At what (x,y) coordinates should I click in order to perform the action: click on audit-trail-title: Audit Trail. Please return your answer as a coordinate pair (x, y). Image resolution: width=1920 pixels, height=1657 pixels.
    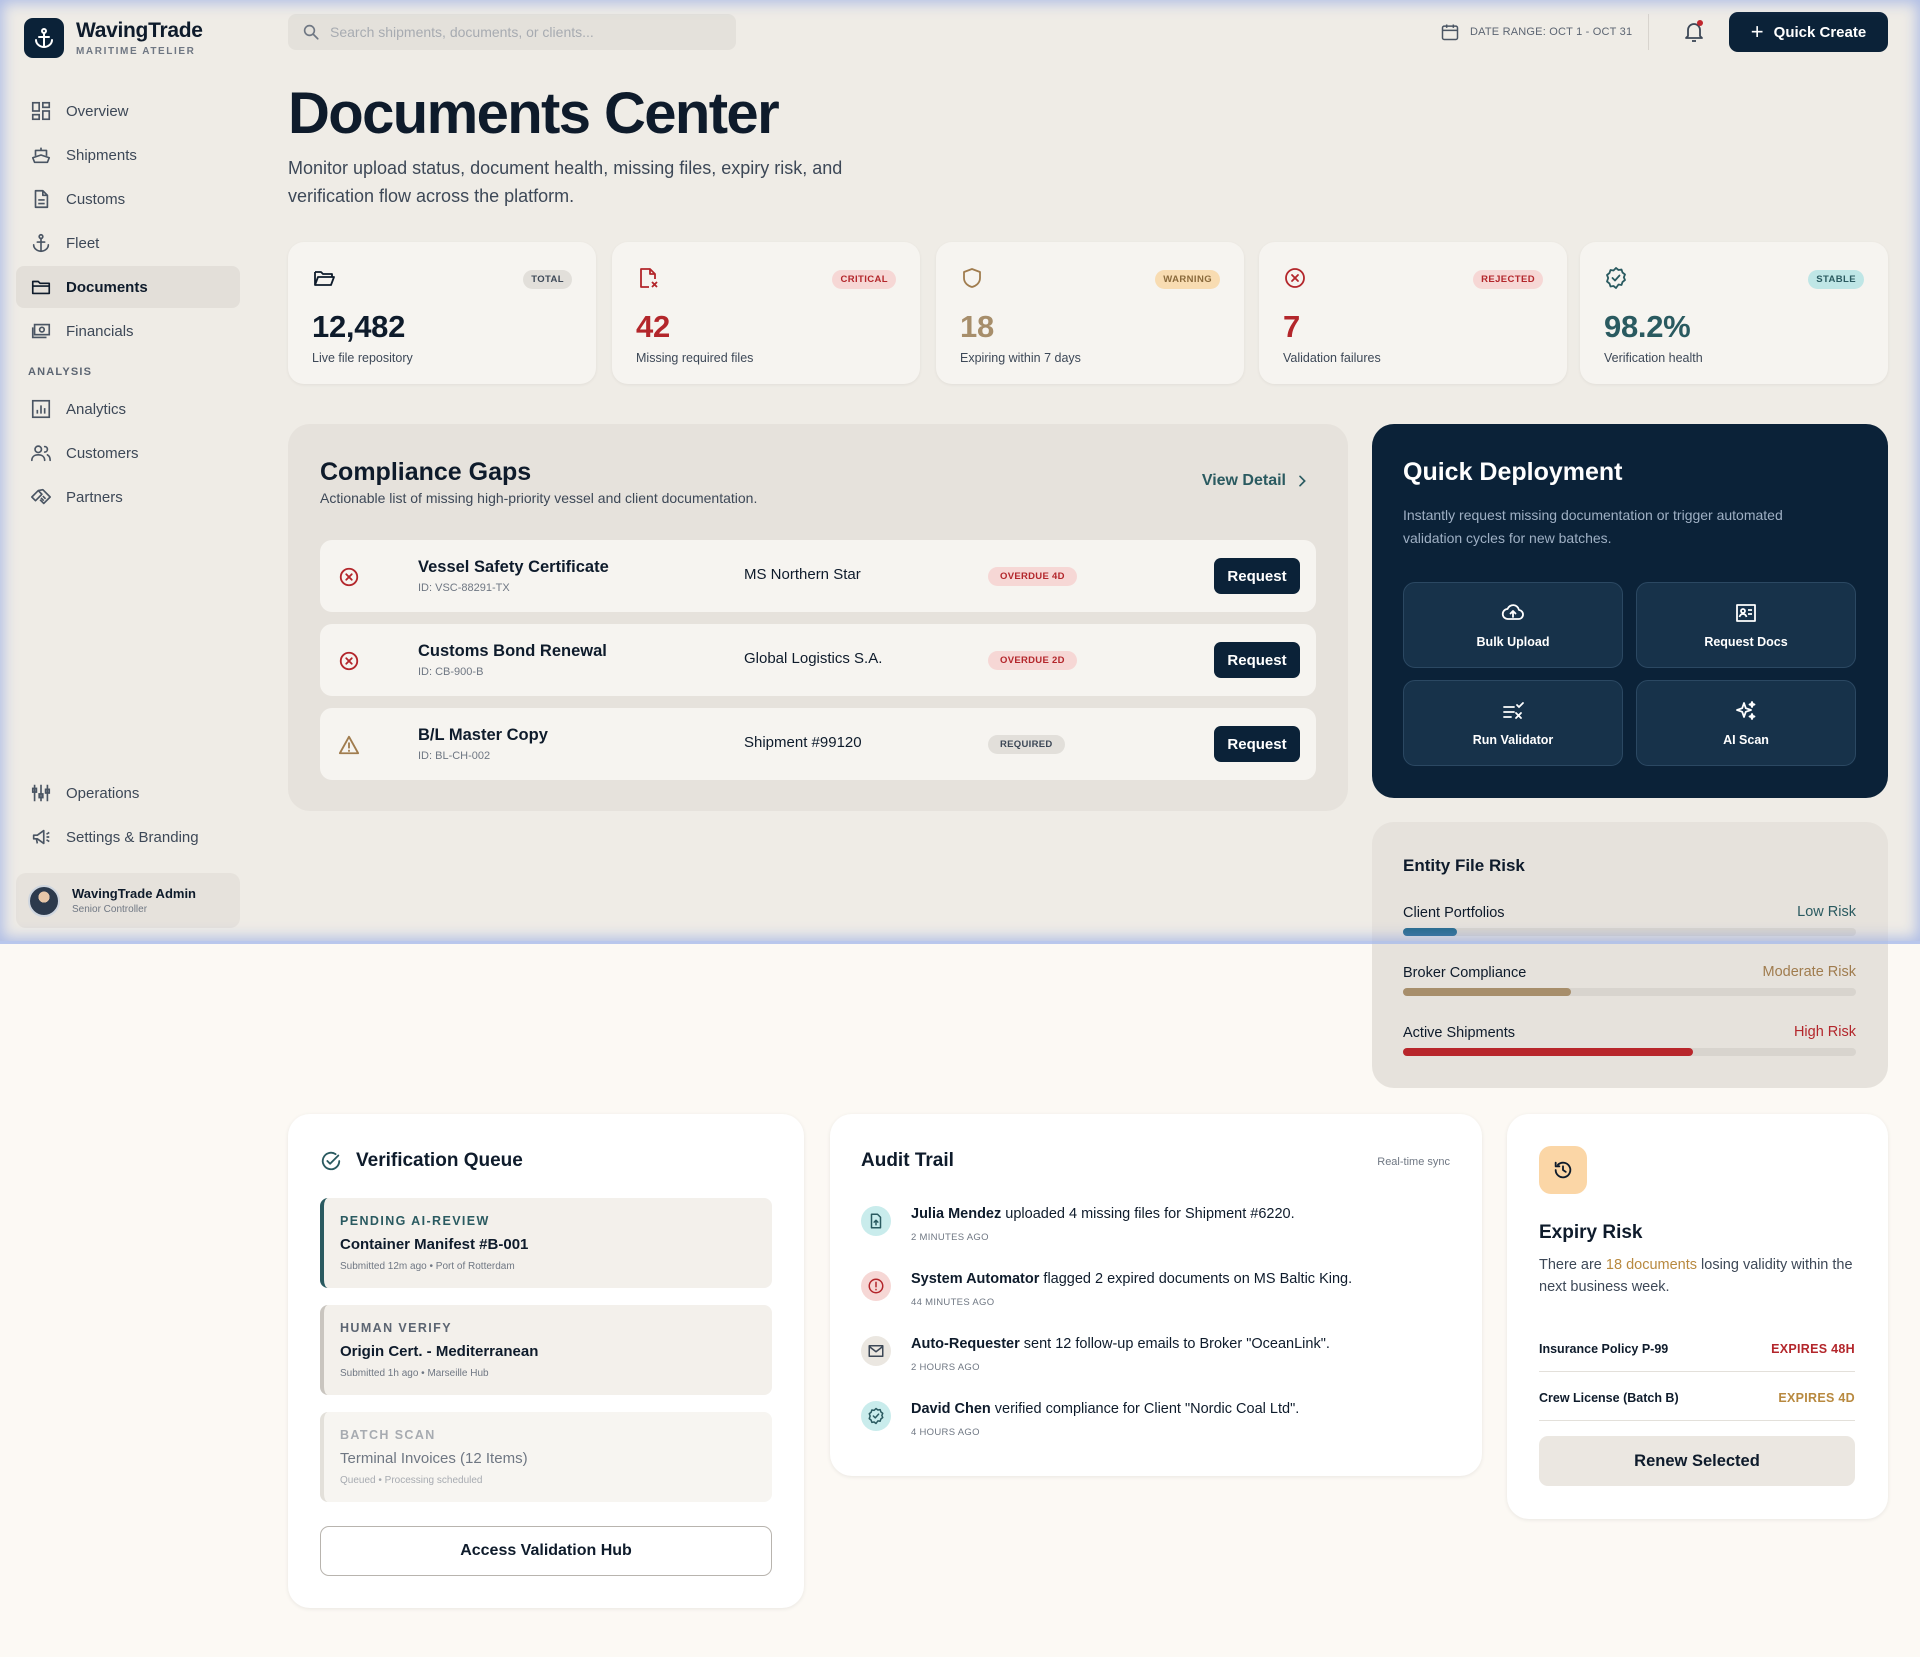
    Looking at the image, I should click on (907, 1160).